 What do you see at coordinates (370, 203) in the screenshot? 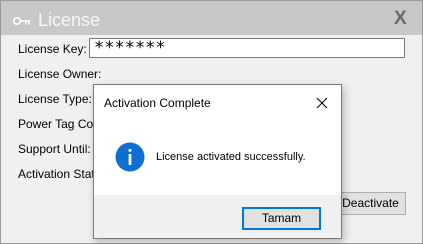
I see `deactivate-button: Deactivate` at bounding box center [370, 203].